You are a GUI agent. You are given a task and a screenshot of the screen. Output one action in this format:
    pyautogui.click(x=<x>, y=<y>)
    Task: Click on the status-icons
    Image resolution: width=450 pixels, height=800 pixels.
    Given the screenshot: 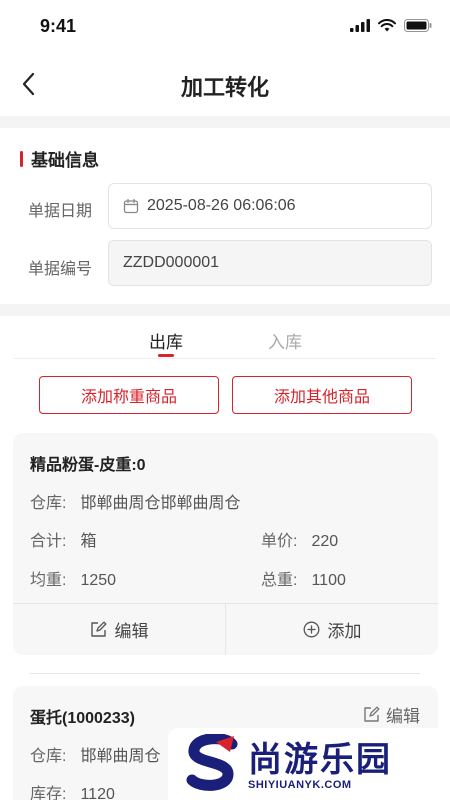 What is the action you would take?
    pyautogui.click(x=391, y=25)
    